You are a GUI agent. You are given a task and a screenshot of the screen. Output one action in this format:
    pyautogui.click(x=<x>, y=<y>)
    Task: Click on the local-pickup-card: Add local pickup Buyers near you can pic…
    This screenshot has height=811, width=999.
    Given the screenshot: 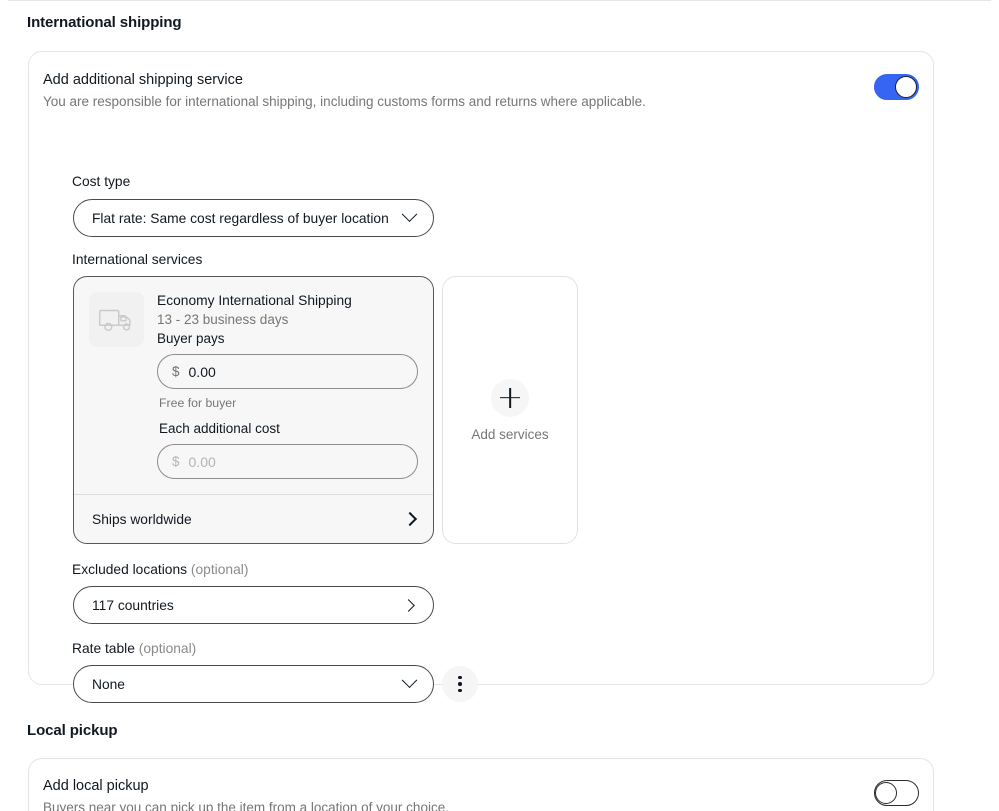 What is the action you would take?
    pyautogui.click(x=481, y=784)
    